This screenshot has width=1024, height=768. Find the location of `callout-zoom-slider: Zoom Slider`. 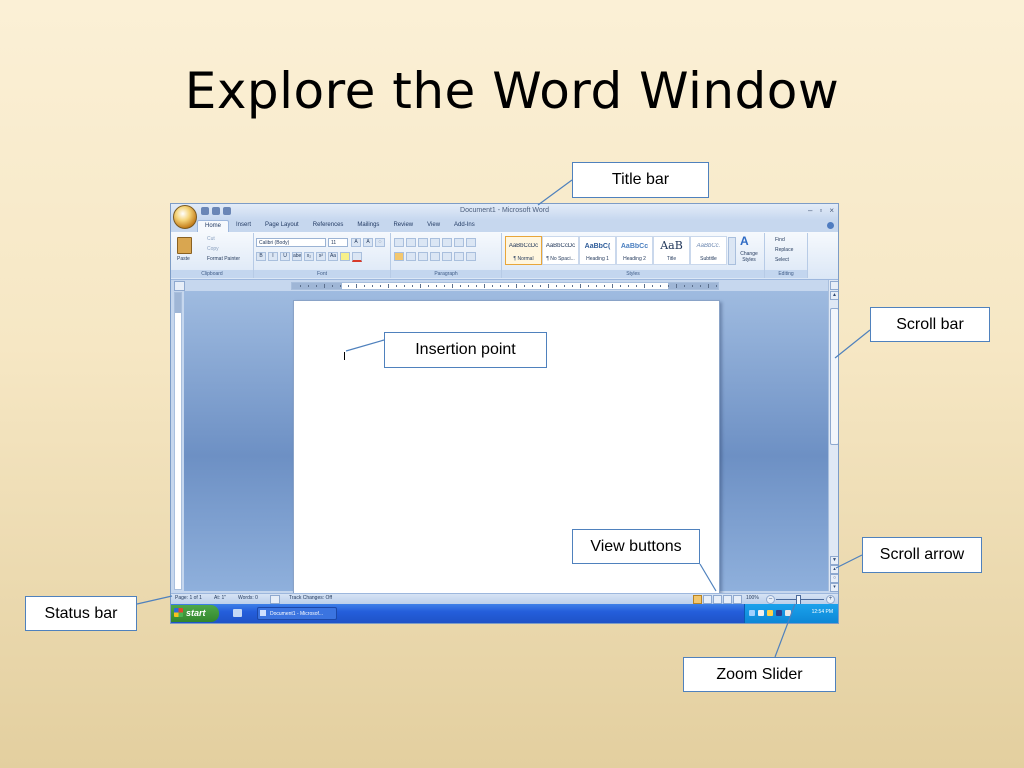

callout-zoom-slider: Zoom Slider is located at coordinates (759, 674).